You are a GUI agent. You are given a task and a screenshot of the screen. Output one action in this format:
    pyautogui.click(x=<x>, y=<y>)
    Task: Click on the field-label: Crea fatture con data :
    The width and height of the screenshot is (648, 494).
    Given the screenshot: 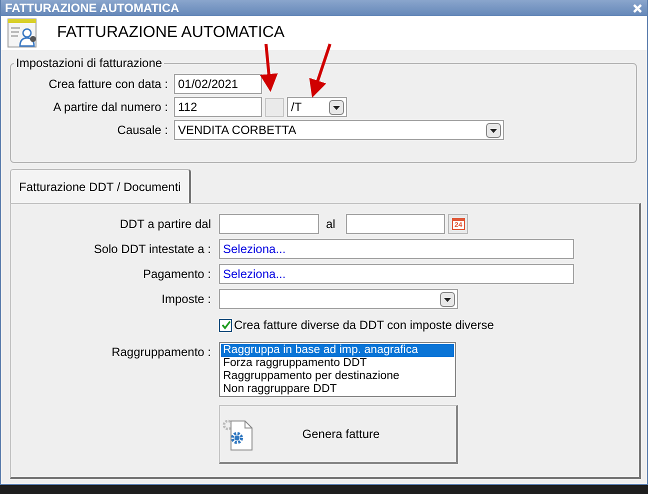 What is the action you would take?
    pyautogui.click(x=108, y=84)
    